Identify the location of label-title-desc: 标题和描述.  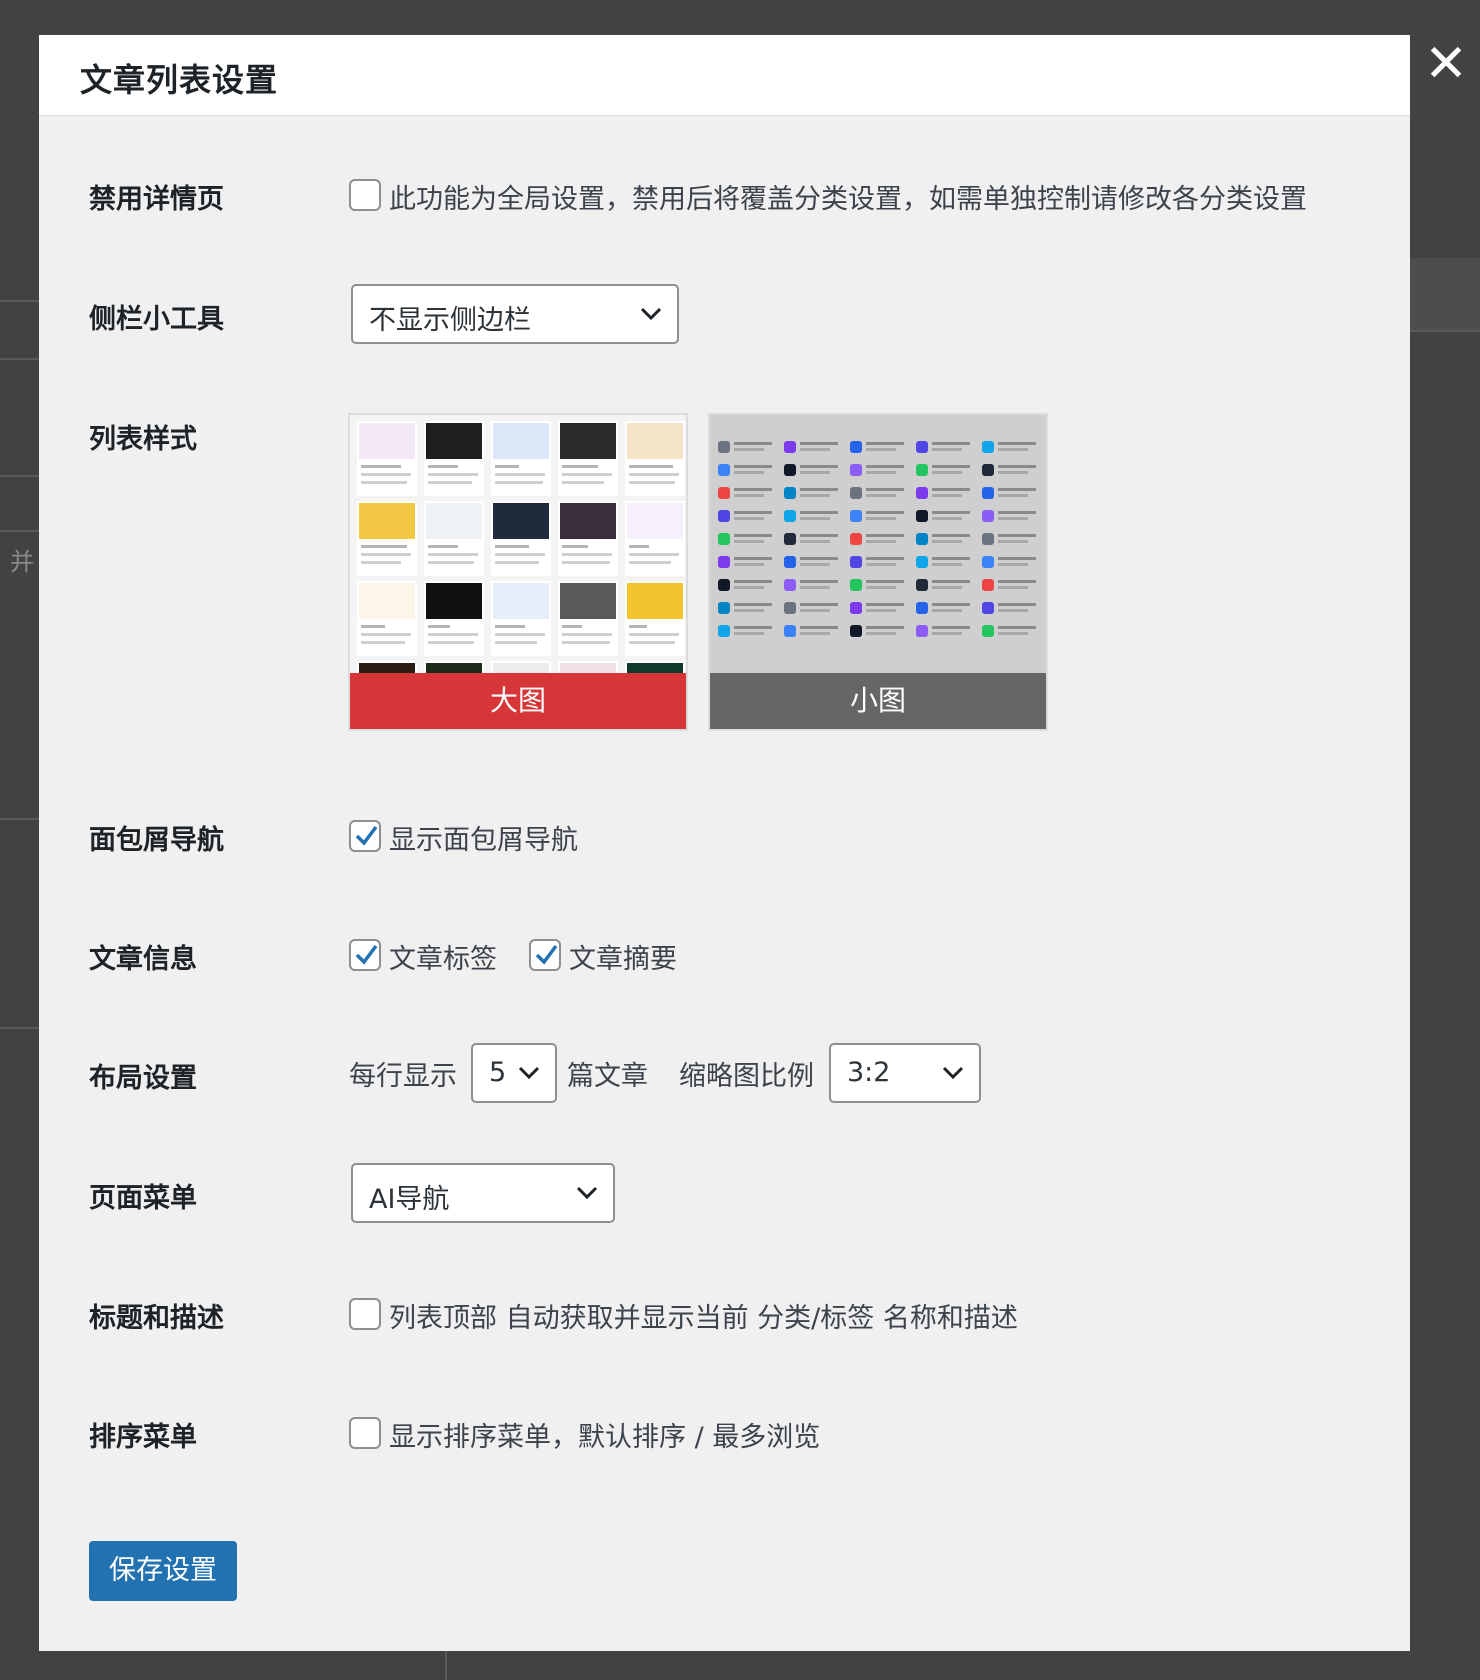
(156, 1318).